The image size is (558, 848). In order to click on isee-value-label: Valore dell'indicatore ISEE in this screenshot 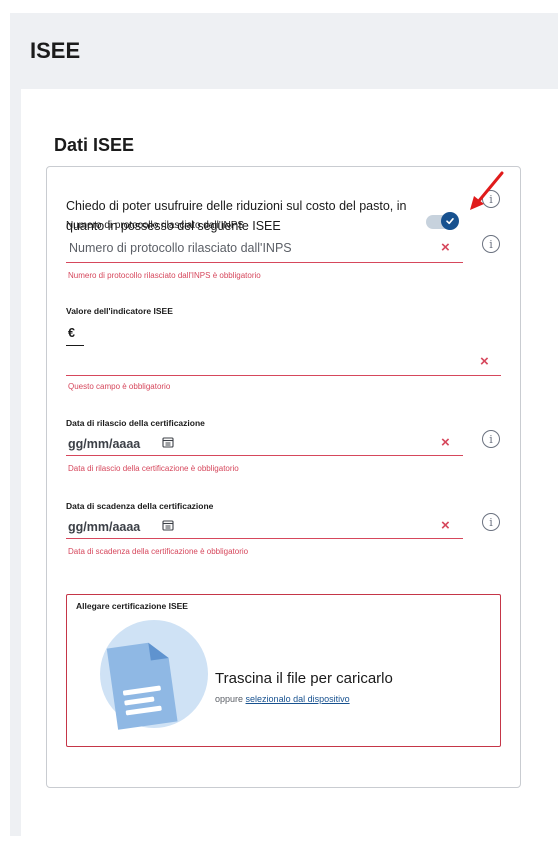, I will do `click(119, 311)`.